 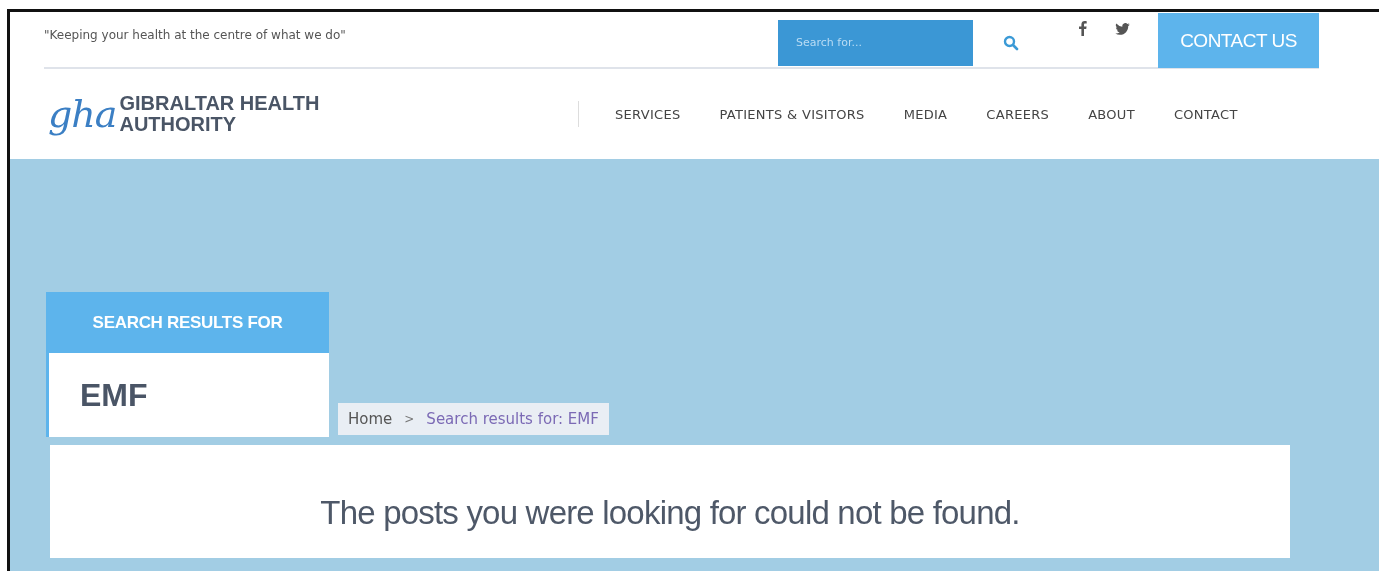 What do you see at coordinates (1205, 114) in the screenshot?
I see `nav-link: CONTACT` at bounding box center [1205, 114].